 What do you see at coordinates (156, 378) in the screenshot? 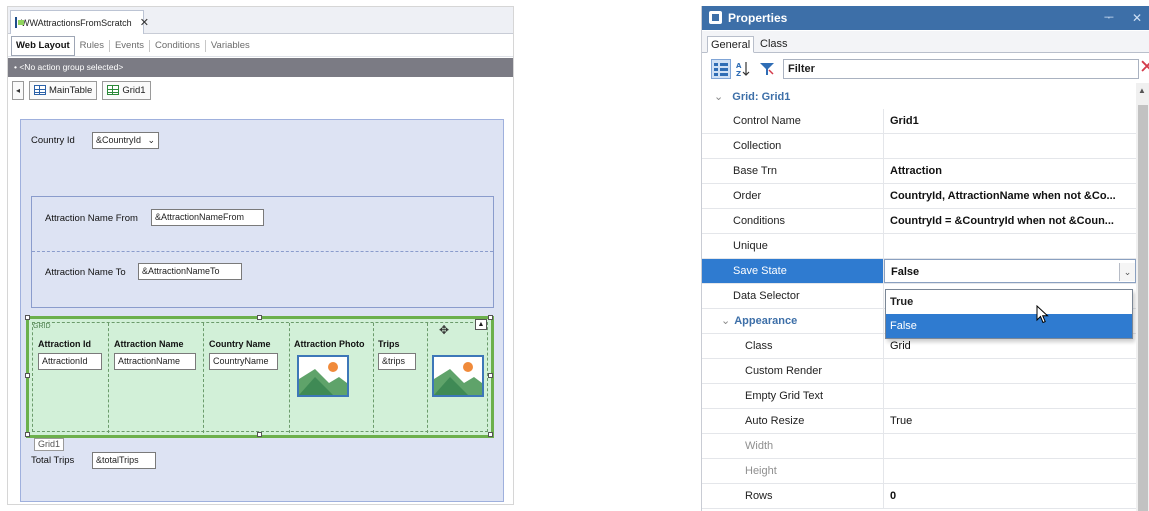
I see `grid-column-attraction-name: Attraction Name AttractionName` at bounding box center [156, 378].